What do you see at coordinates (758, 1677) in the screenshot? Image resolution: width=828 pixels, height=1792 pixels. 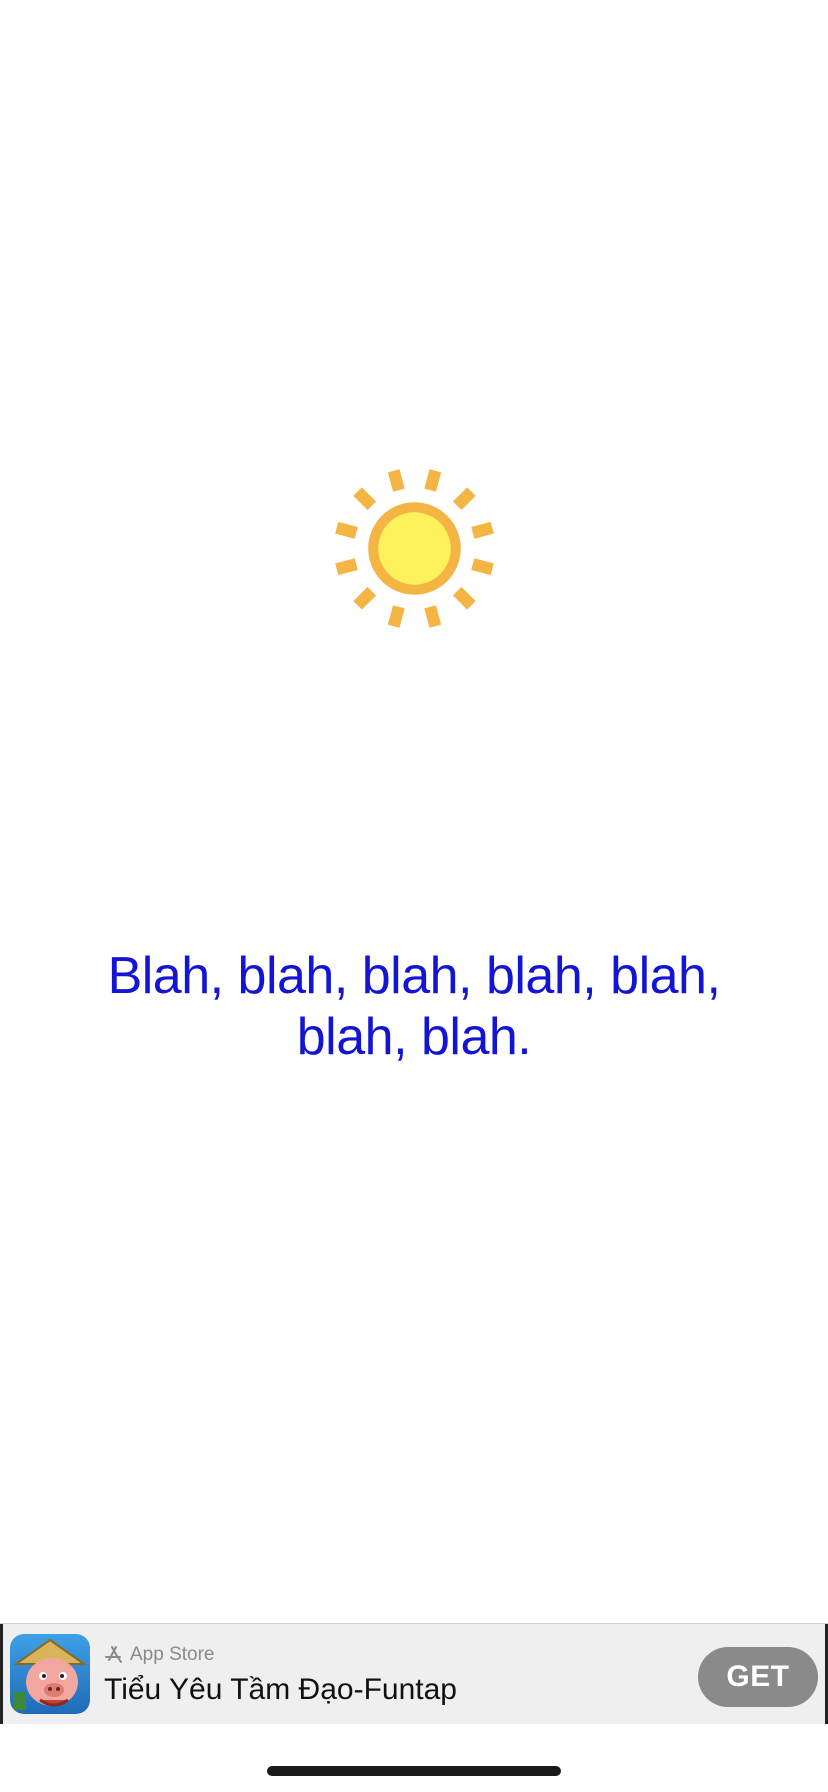 I see `get-button: GET` at bounding box center [758, 1677].